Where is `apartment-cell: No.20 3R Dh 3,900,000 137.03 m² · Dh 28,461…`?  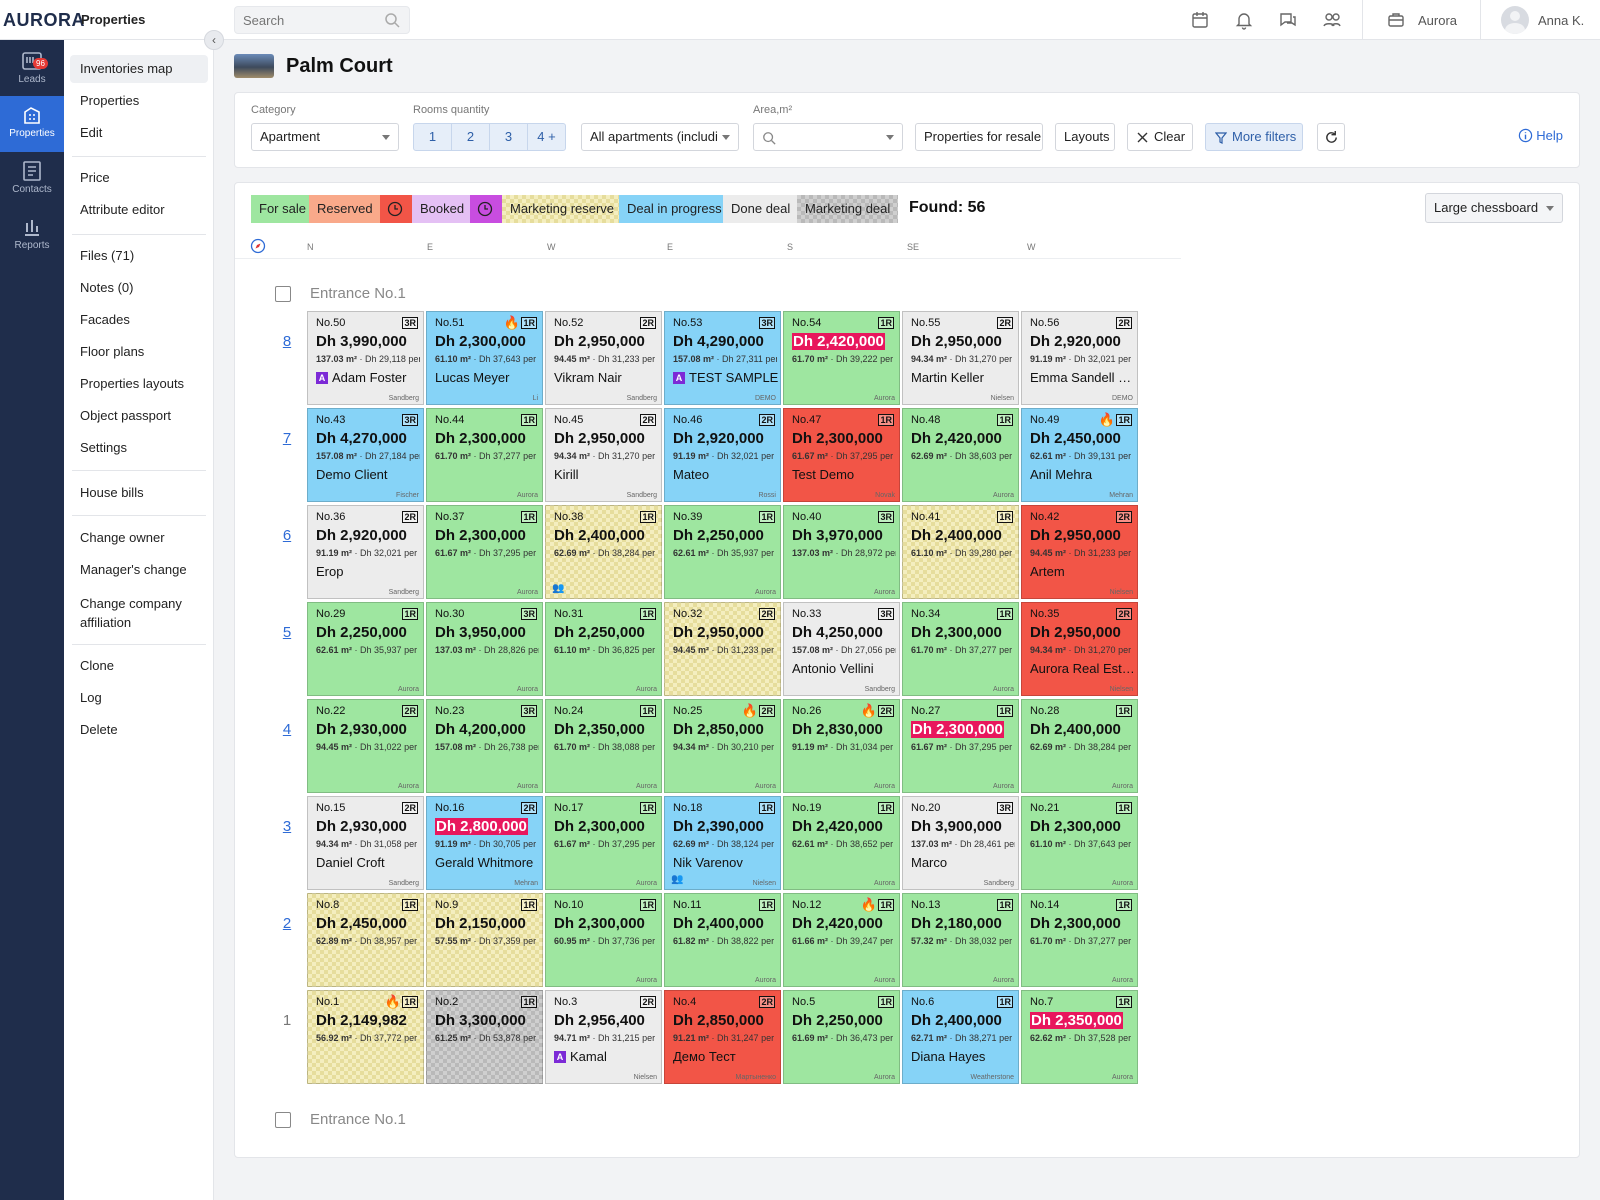 apartment-cell: No.20 3R Dh 3,900,000 137.03 m² · Dh 28,461… is located at coordinates (960, 843).